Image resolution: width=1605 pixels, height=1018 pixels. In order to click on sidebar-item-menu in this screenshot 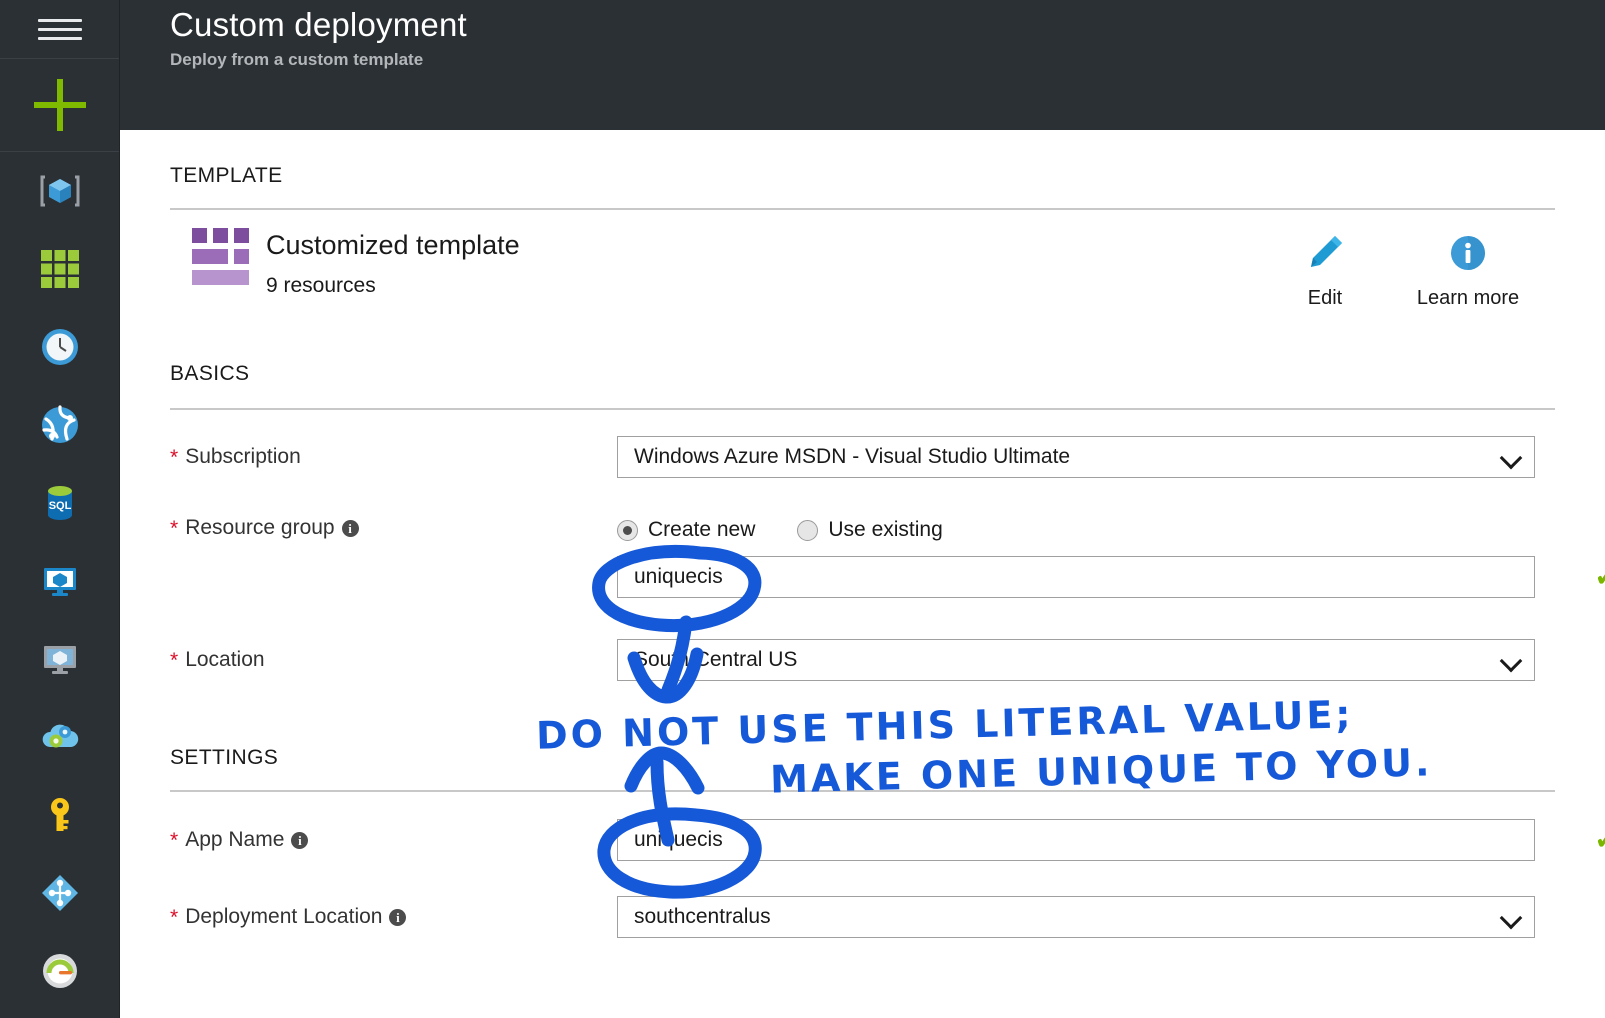, I will do `click(60, 29)`.